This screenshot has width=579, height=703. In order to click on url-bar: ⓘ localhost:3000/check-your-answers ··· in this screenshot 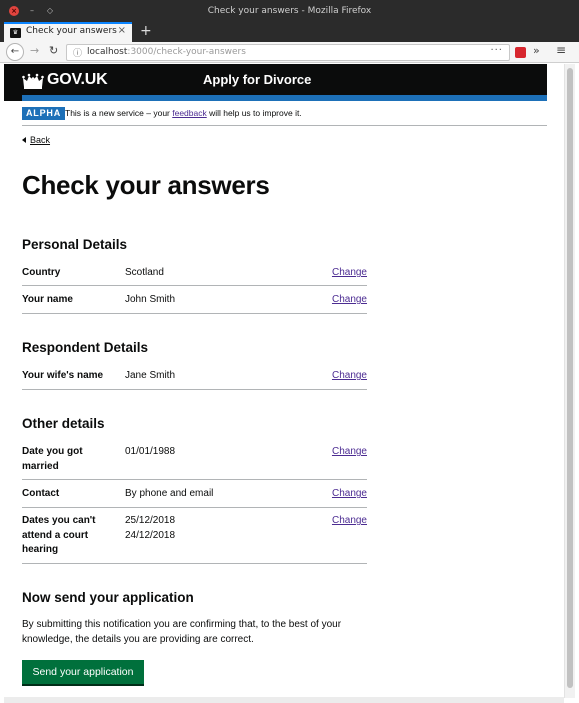, I will do `click(288, 52)`.